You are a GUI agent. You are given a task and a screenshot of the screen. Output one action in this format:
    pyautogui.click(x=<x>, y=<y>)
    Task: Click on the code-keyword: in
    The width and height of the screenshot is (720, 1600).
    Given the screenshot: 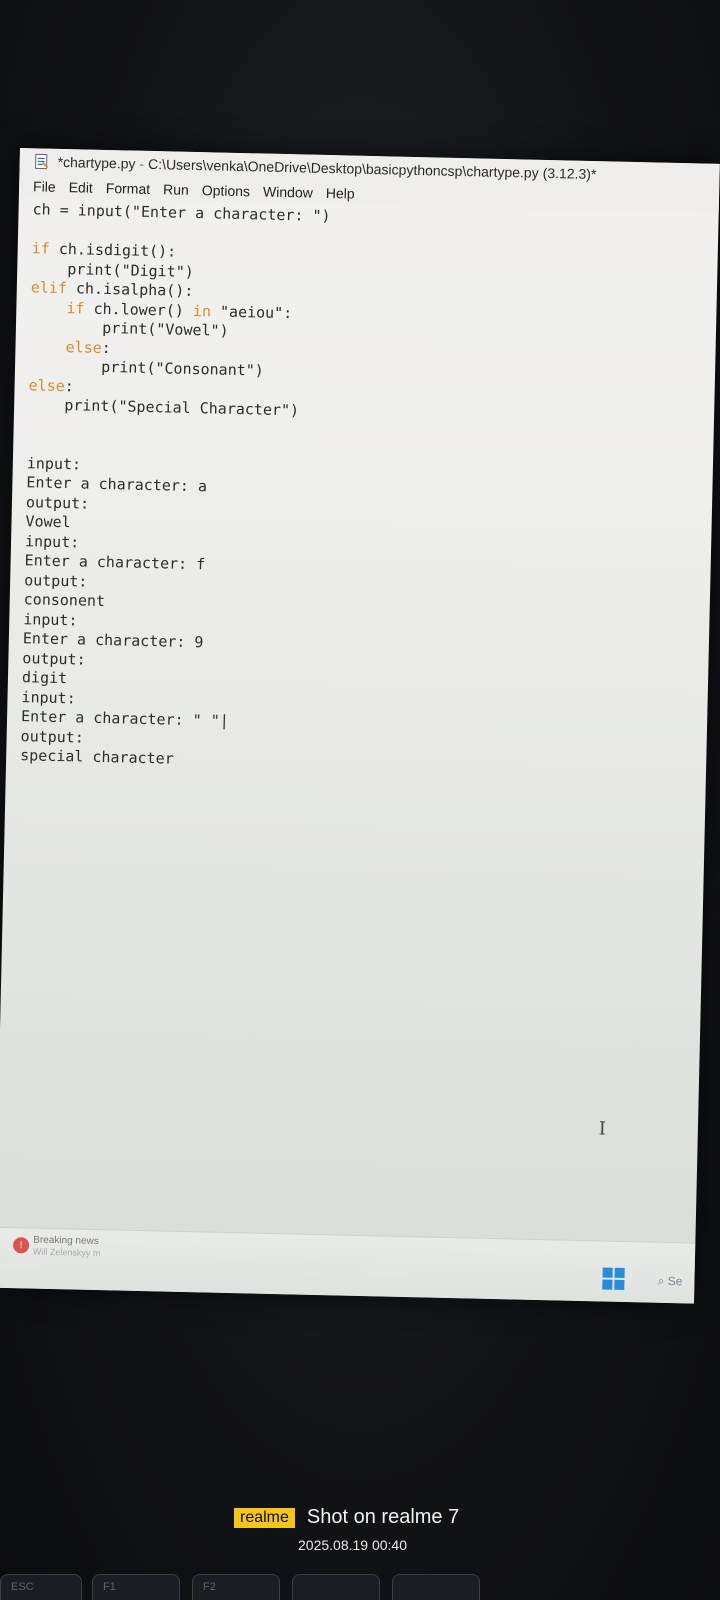 What is the action you would take?
    pyautogui.click(x=202, y=310)
    